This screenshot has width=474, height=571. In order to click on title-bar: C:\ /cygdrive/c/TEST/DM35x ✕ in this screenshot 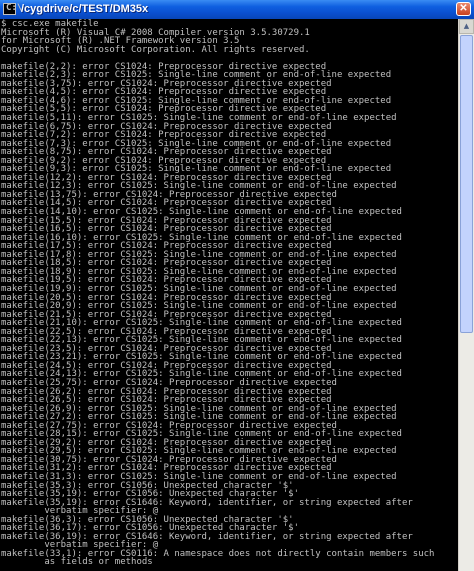, I will do `click(237, 9)`.